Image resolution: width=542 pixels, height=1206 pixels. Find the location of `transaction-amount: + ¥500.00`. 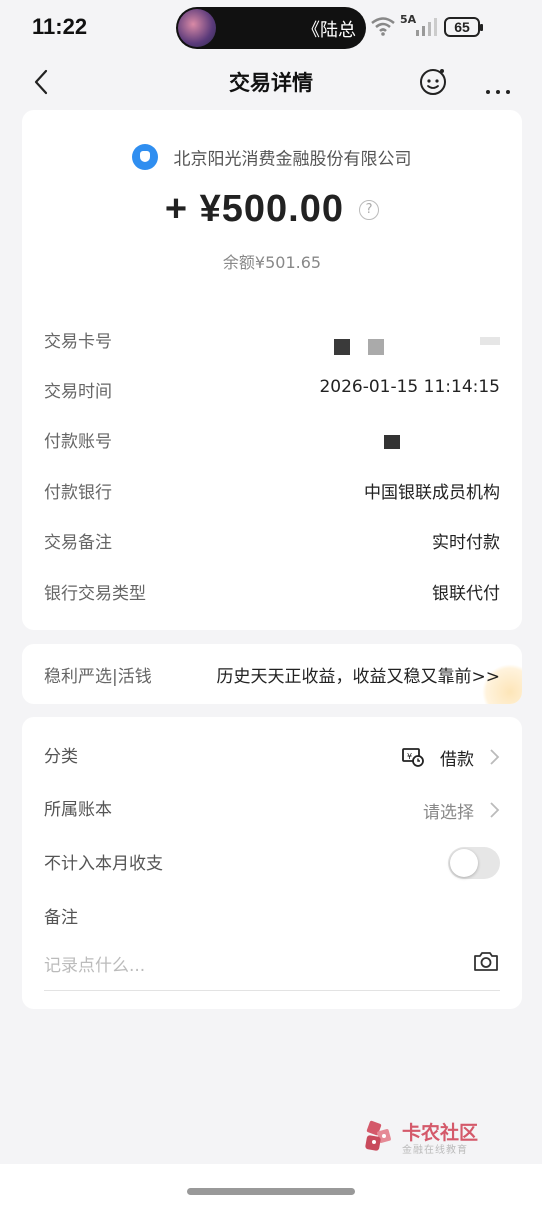

transaction-amount: + ¥500.00 is located at coordinates (254, 209).